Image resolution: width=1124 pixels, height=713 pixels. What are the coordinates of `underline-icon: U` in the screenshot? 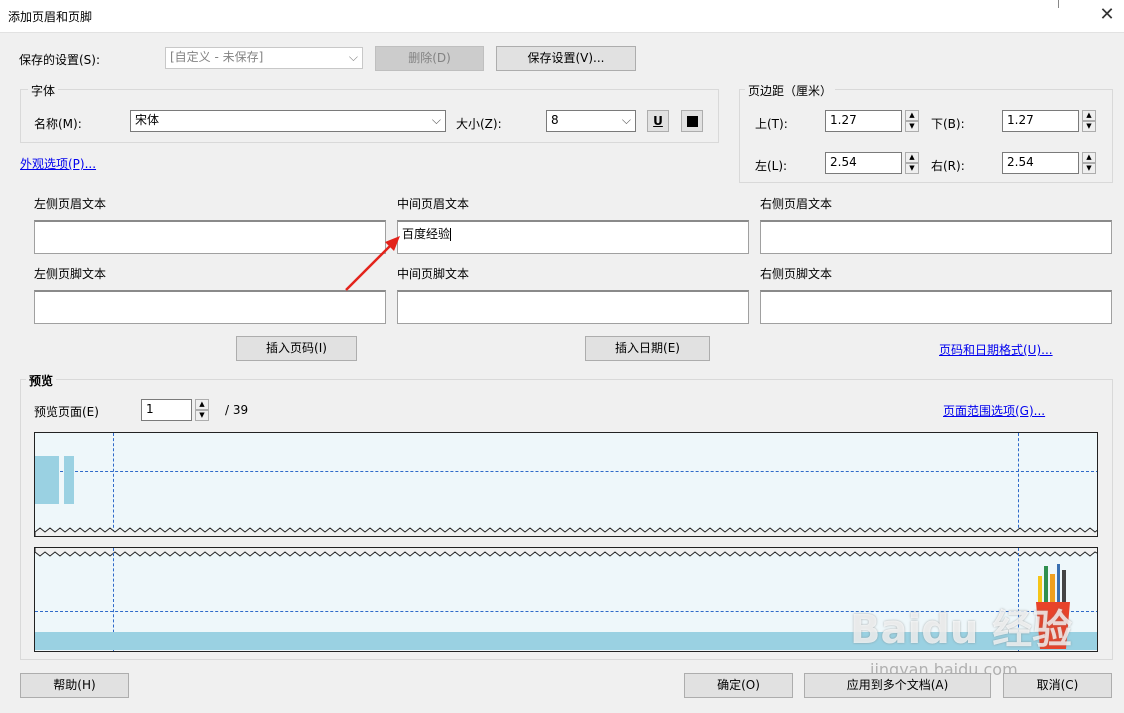 It's located at (658, 121).